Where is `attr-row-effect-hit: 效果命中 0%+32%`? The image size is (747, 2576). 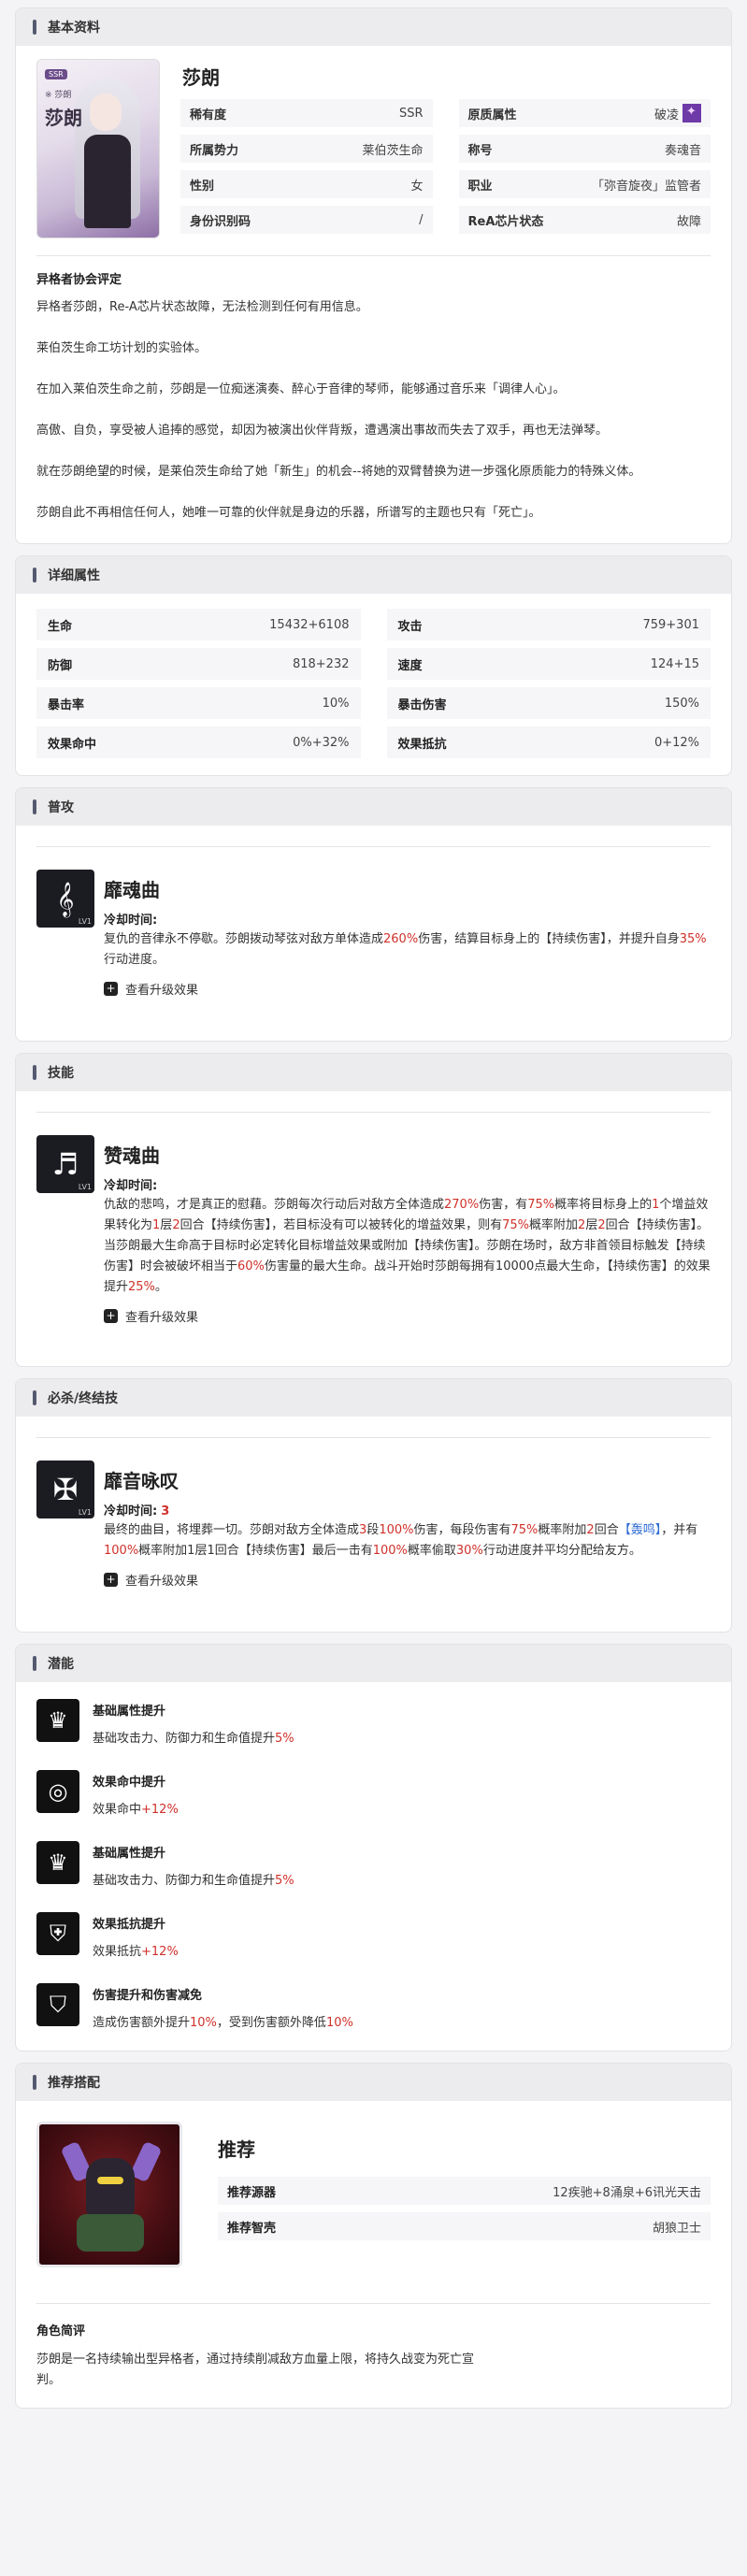
attr-row-effect-hit: 效果命中 0%+32% is located at coordinates (198, 743).